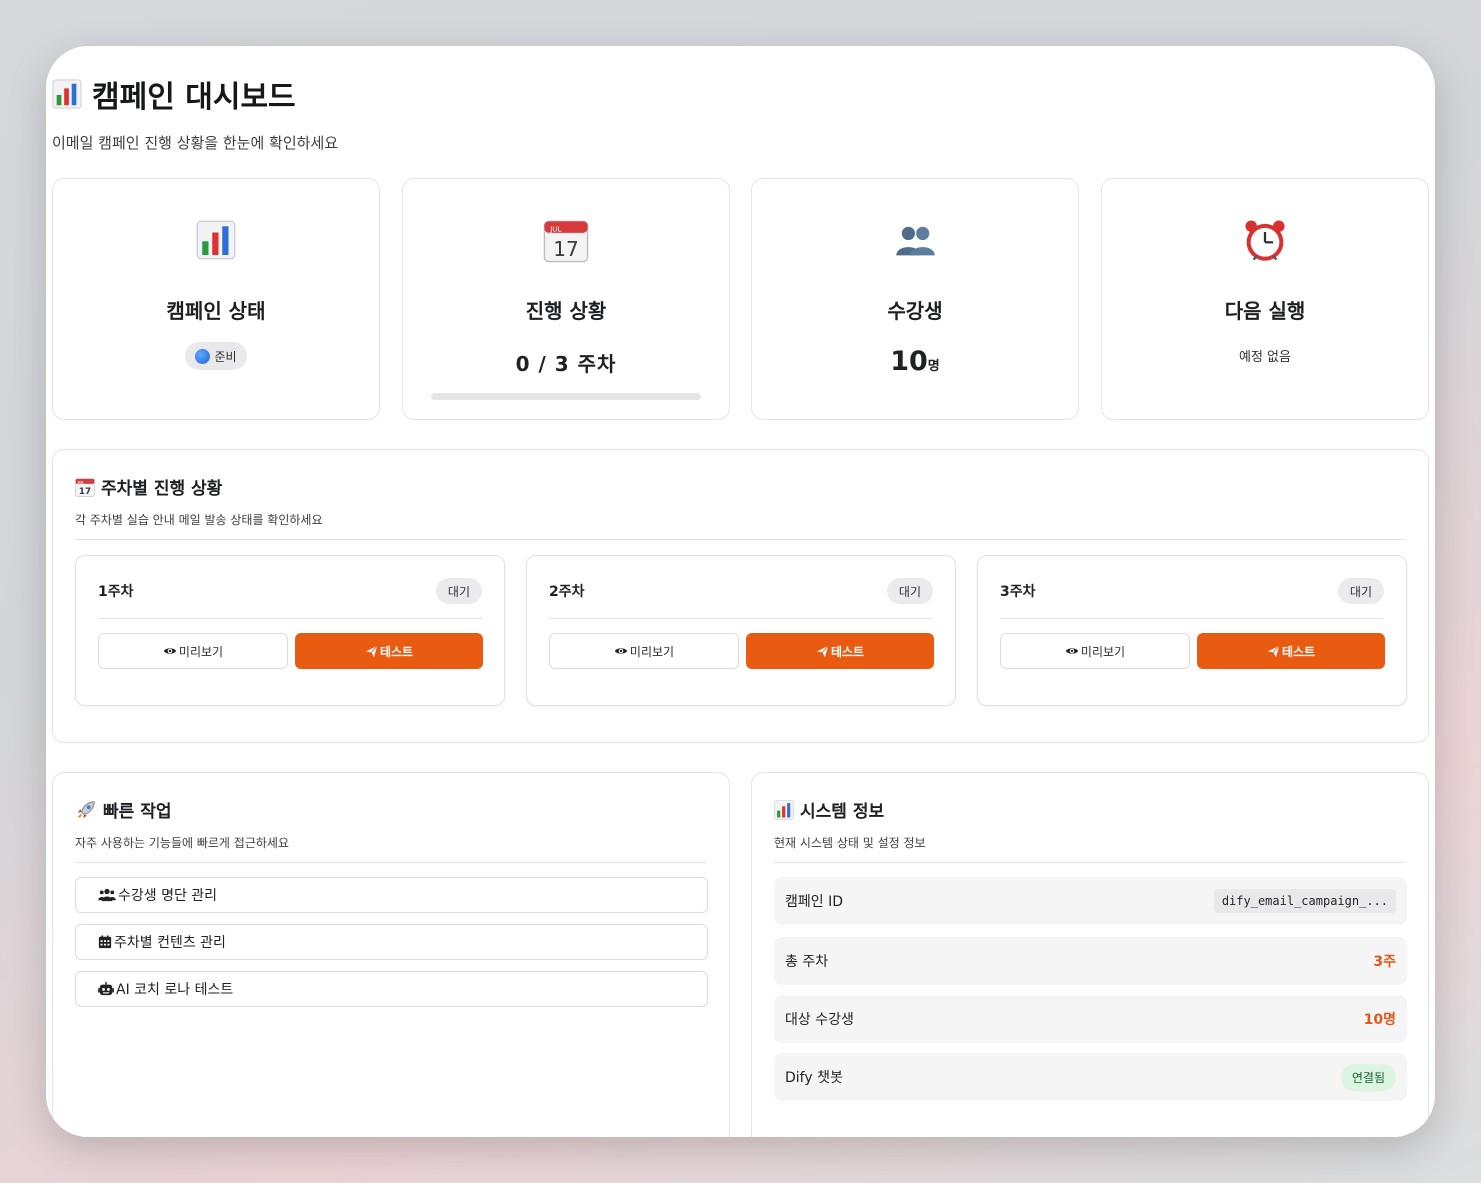 Image resolution: width=1481 pixels, height=1183 pixels. What do you see at coordinates (391, 989) in the screenshot?
I see `test-ai-coach-button: AI 코치 로나 테스트` at bounding box center [391, 989].